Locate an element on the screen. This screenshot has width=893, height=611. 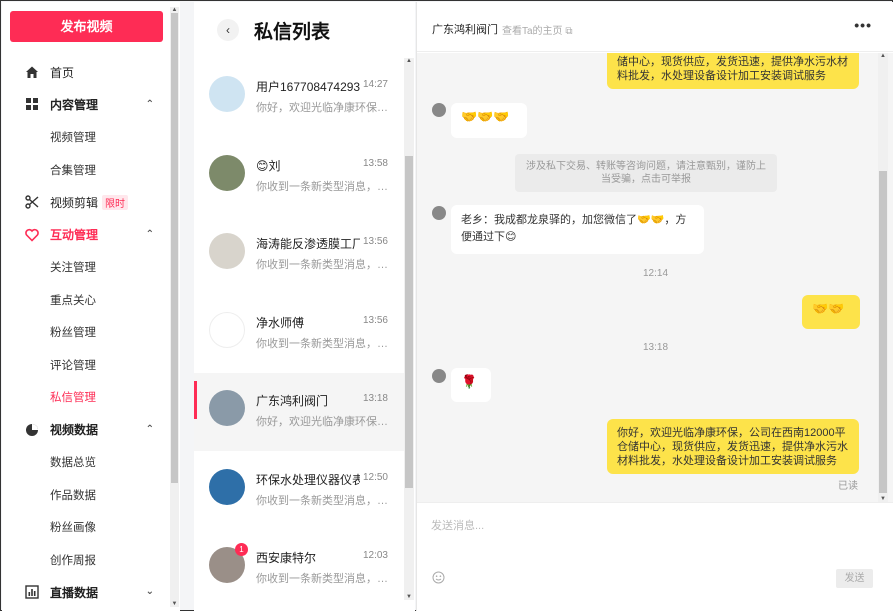
sidebar-item-7: 重点关心 is located at coordinates (85, 300).